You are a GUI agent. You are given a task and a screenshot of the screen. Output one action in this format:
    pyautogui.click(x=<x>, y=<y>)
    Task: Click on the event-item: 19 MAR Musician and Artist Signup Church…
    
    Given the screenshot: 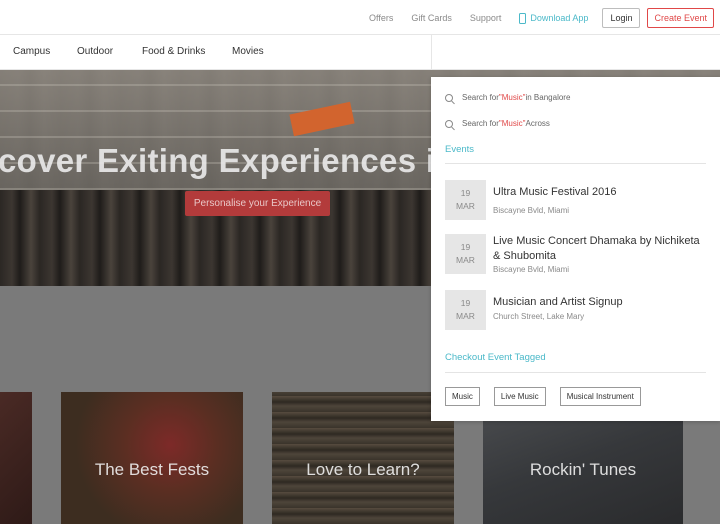 What is the action you would take?
    pyautogui.click(x=575, y=310)
    